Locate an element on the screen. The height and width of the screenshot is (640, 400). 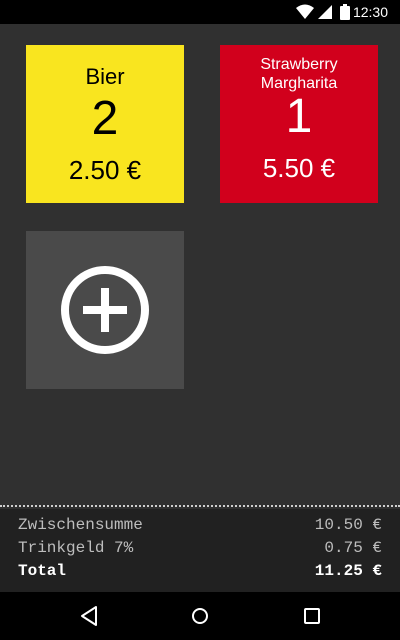
subtotal-label: Zwischensumme is located at coordinates (80, 525).